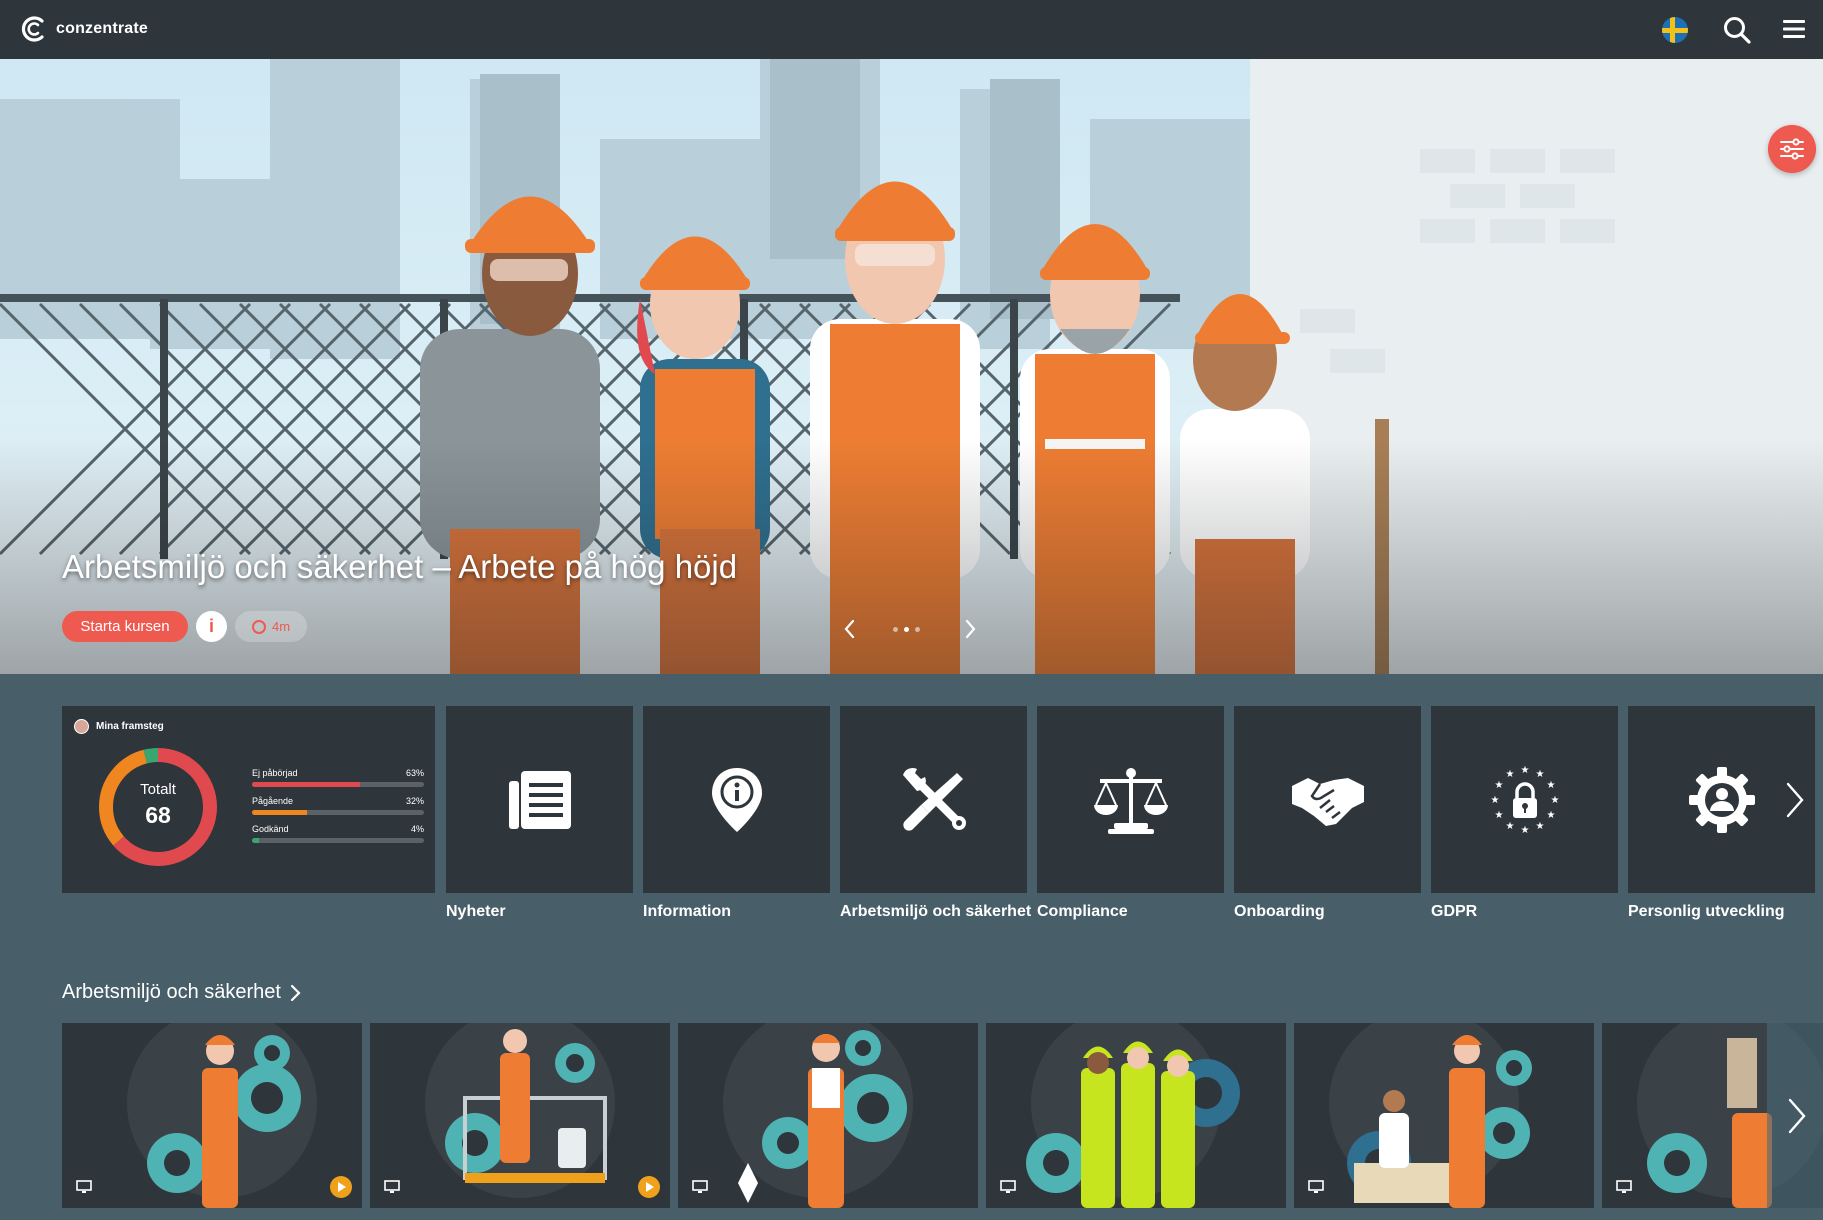  Describe the element at coordinates (414, 773) in the screenshot. I see `stat-percent: 63%` at that location.